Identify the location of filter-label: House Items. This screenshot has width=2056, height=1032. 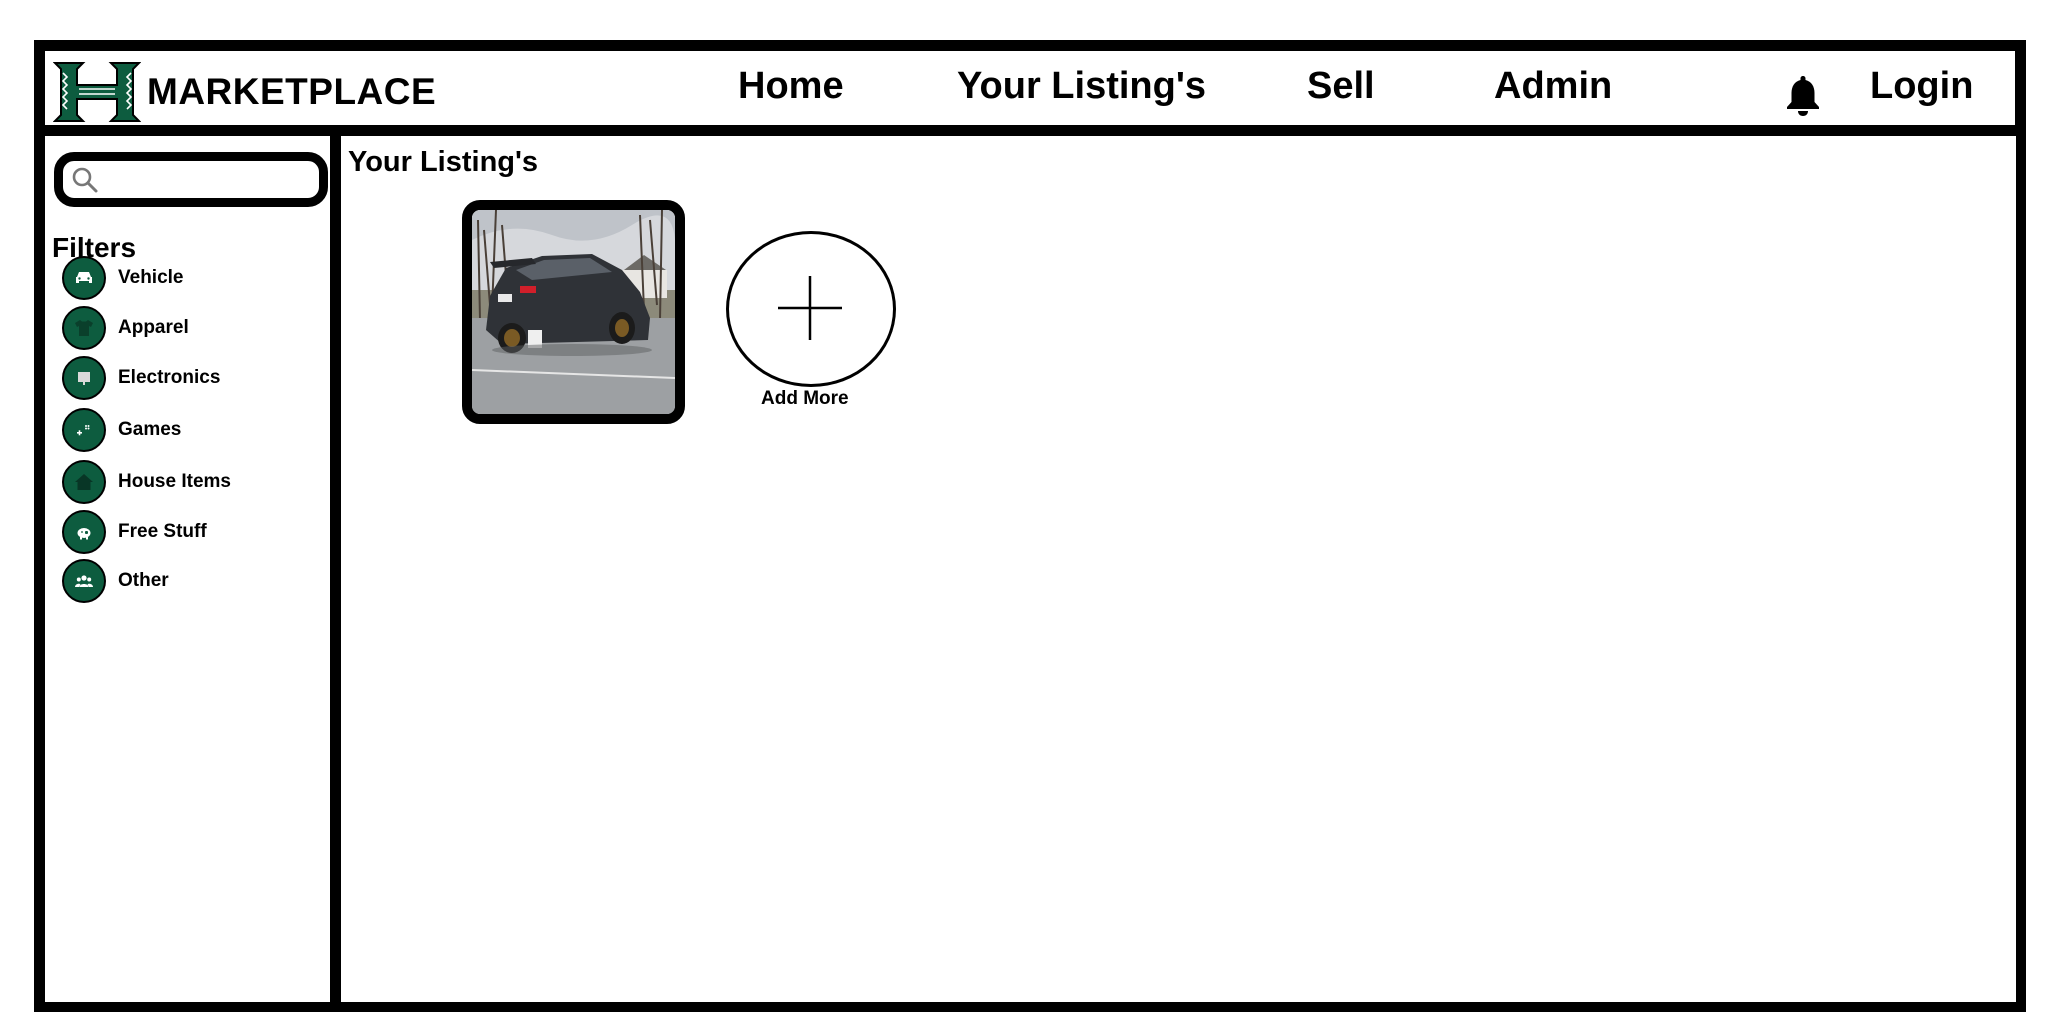
(174, 481).